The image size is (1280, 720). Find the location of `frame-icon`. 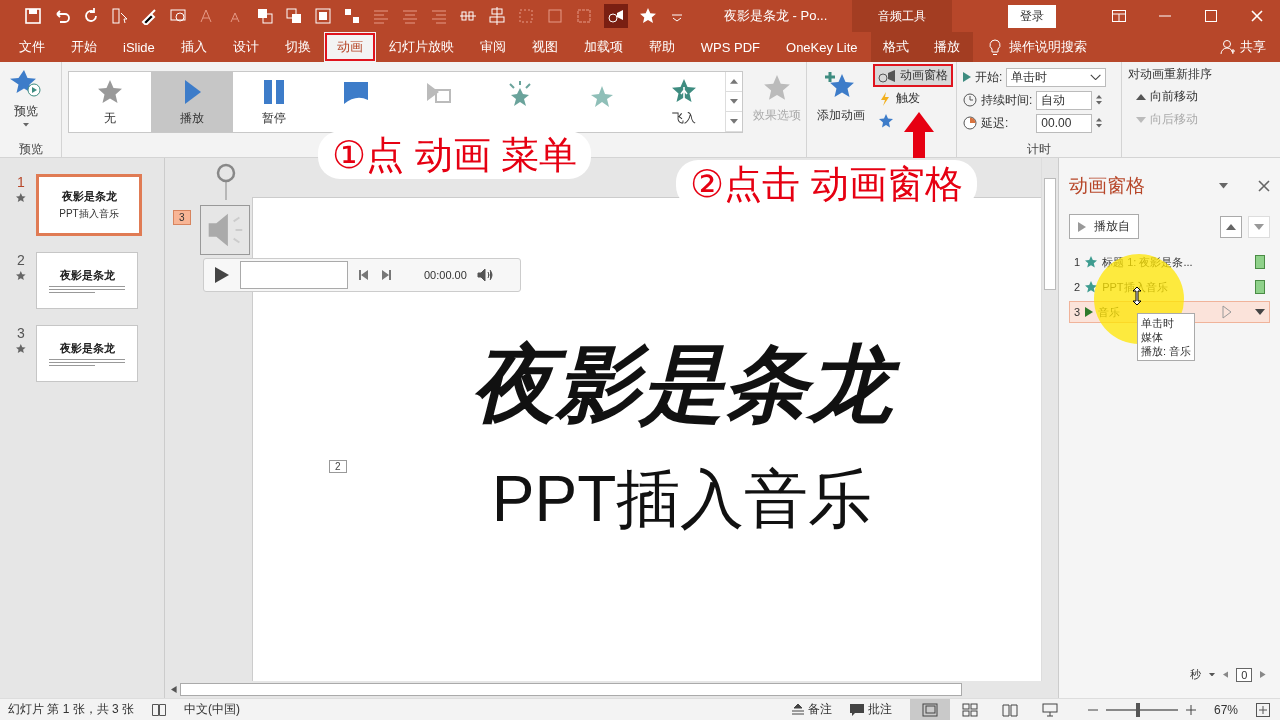

frame-icon is located at coordinates (323, 16).